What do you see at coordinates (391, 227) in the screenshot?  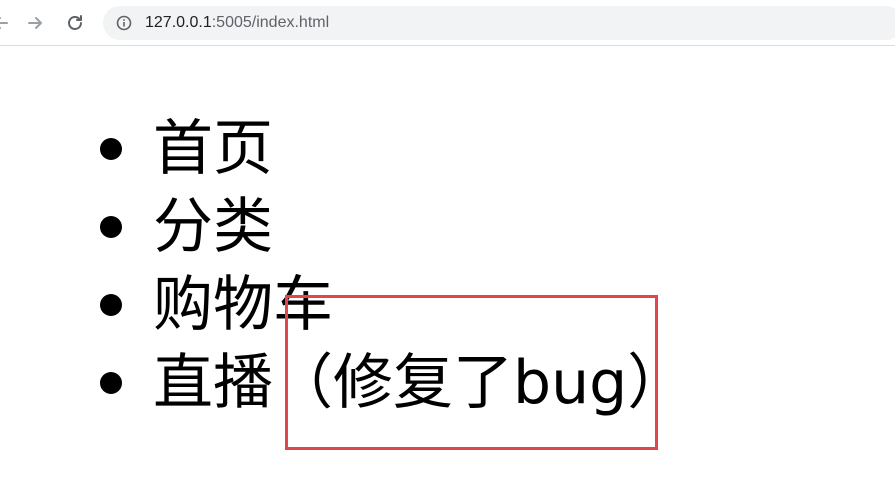 I see `list-item-category: 分类` at bounding box center [391, 227].